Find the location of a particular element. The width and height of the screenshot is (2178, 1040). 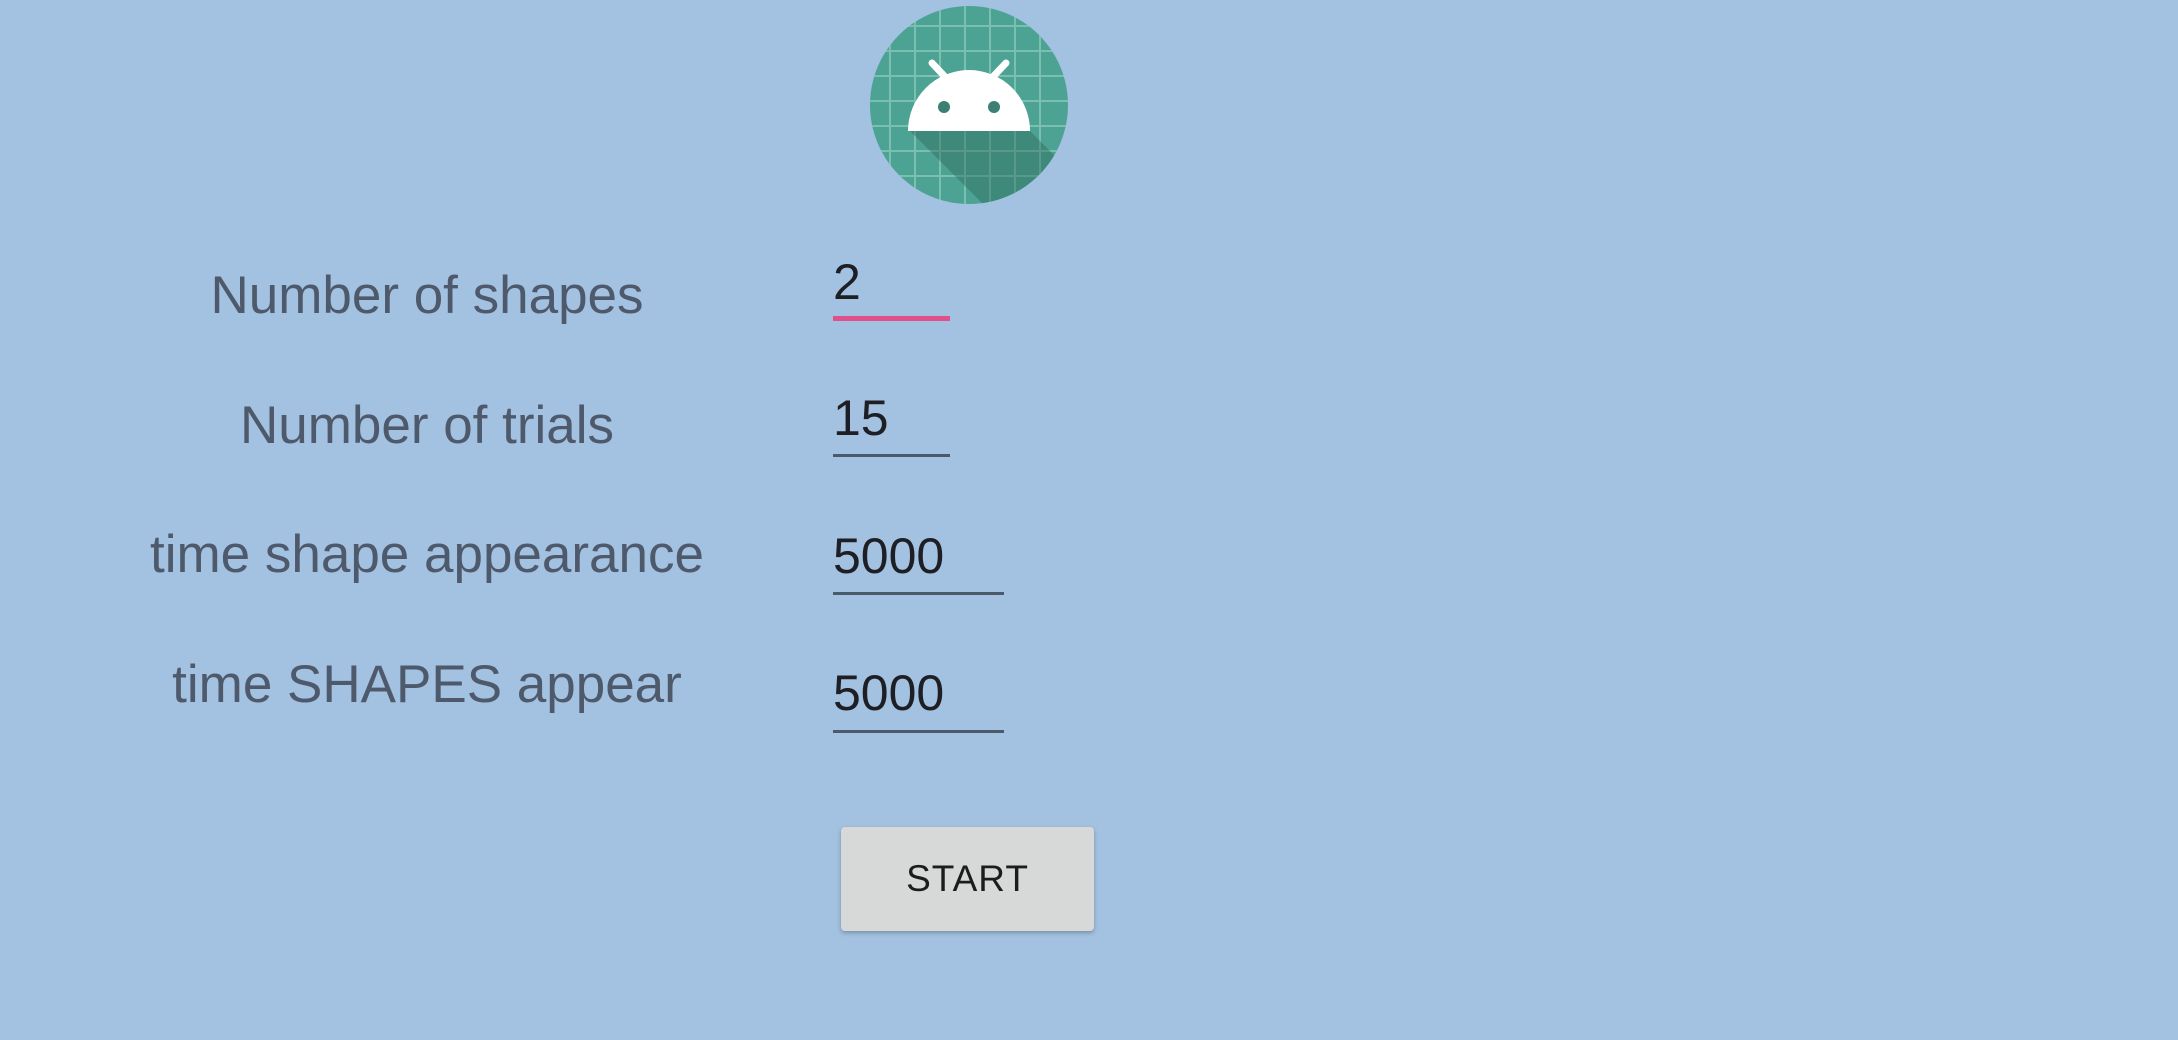

start-button: START is located at coordinates (967, 879).